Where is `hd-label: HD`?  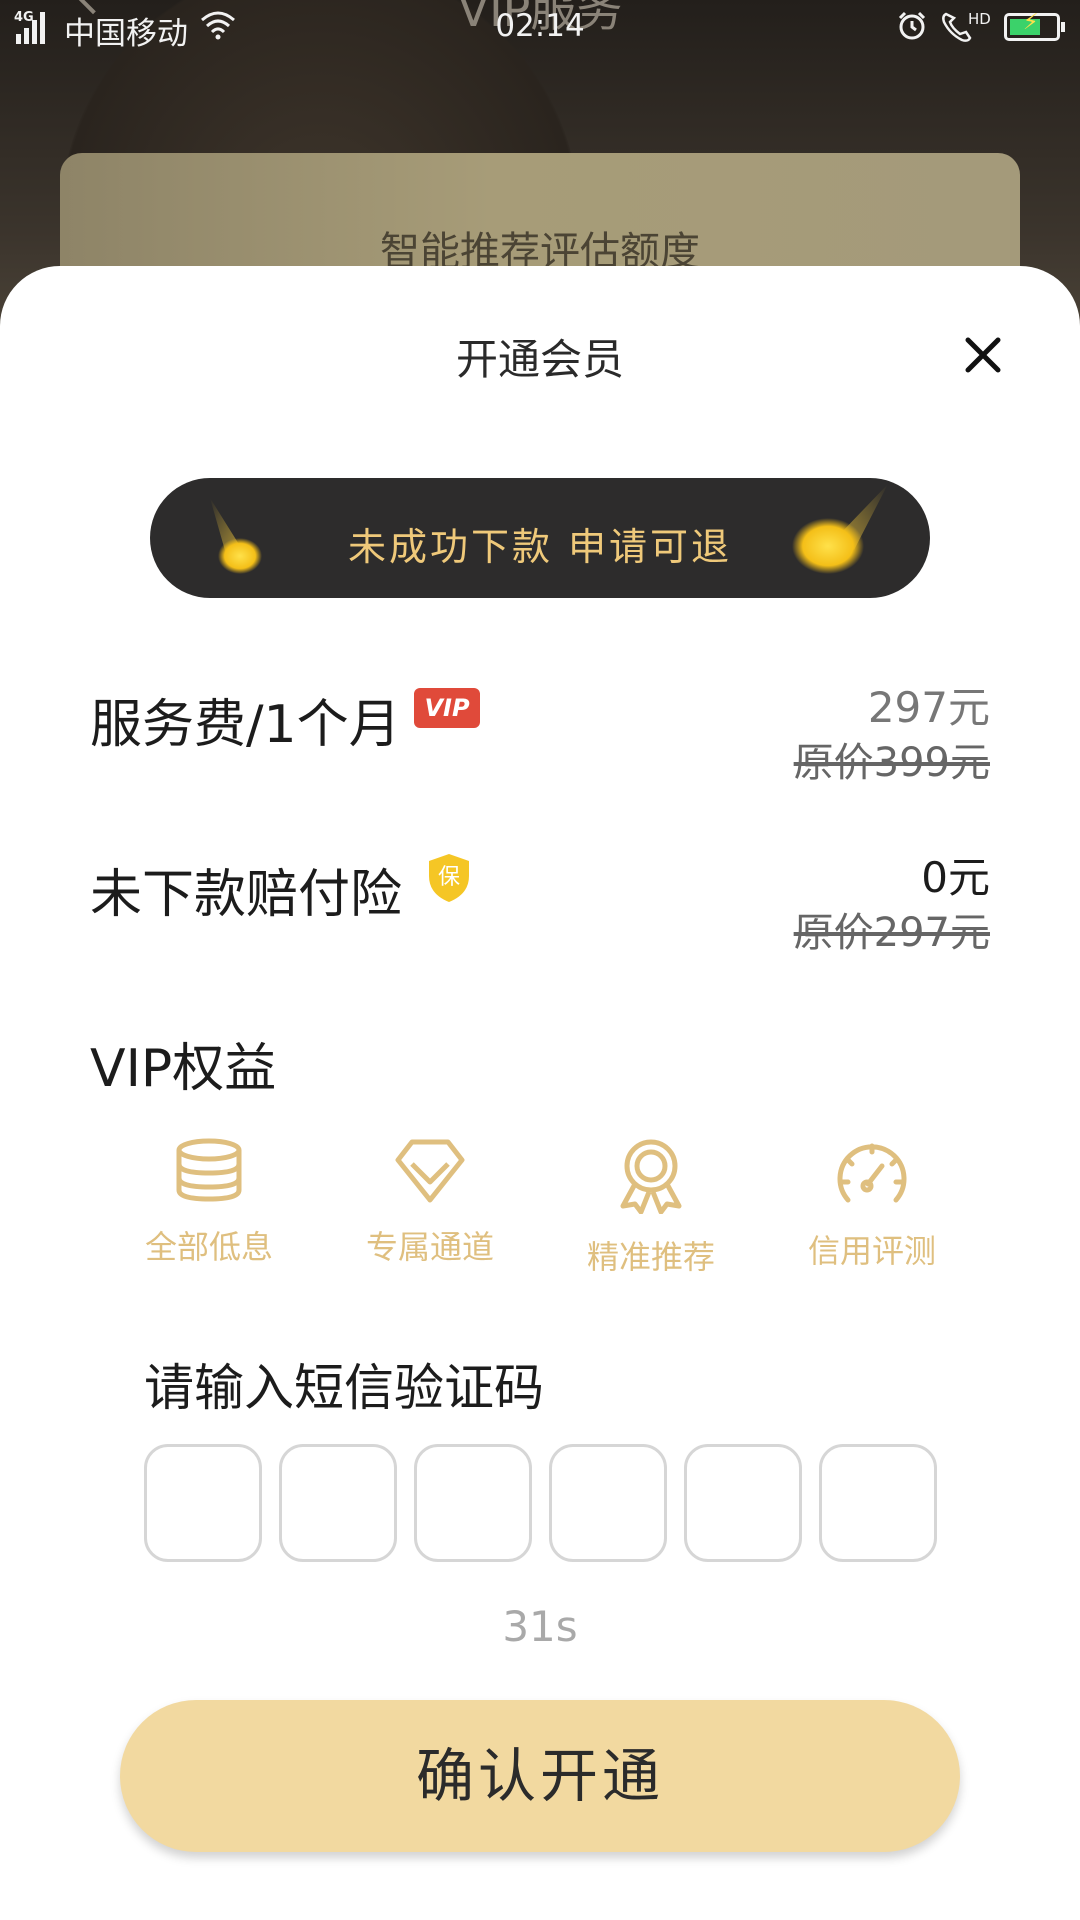 hd-label: HD is located at coordinates (979, 19).